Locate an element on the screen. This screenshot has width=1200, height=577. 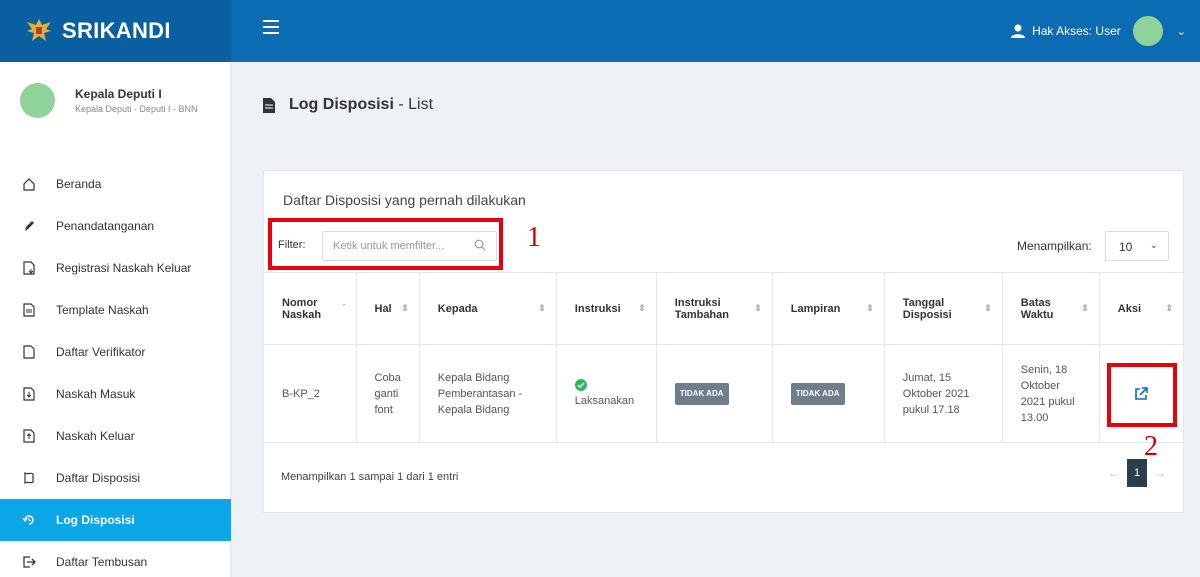
brand: SRIKANDI is located at coordinates (115, 31).